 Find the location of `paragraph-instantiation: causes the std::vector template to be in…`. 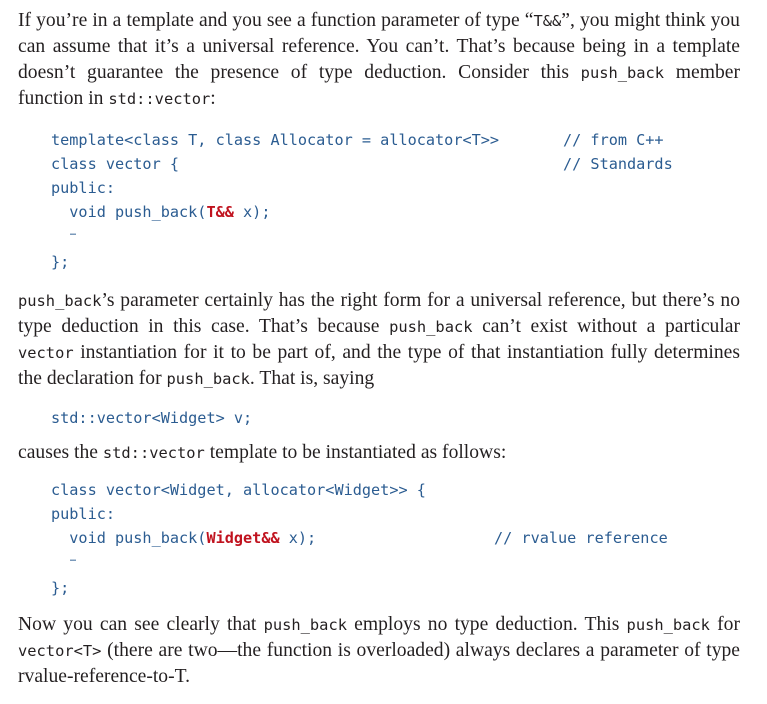

paragraph-instantiation: causes the std::vector template to be in… is located at coordinates (379, 453).